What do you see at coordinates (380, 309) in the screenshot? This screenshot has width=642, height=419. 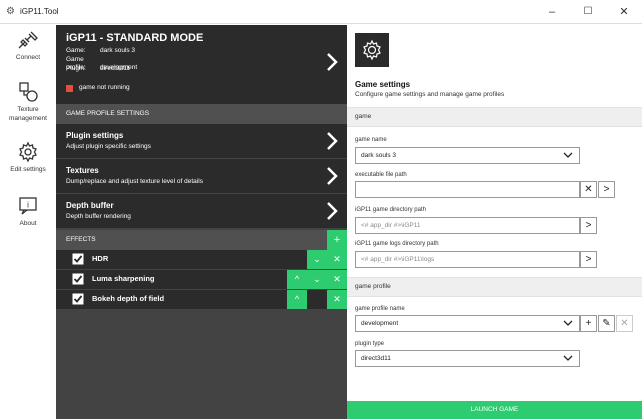 I see `profile-name-label: game profile name` at bounding box center [380, 309].